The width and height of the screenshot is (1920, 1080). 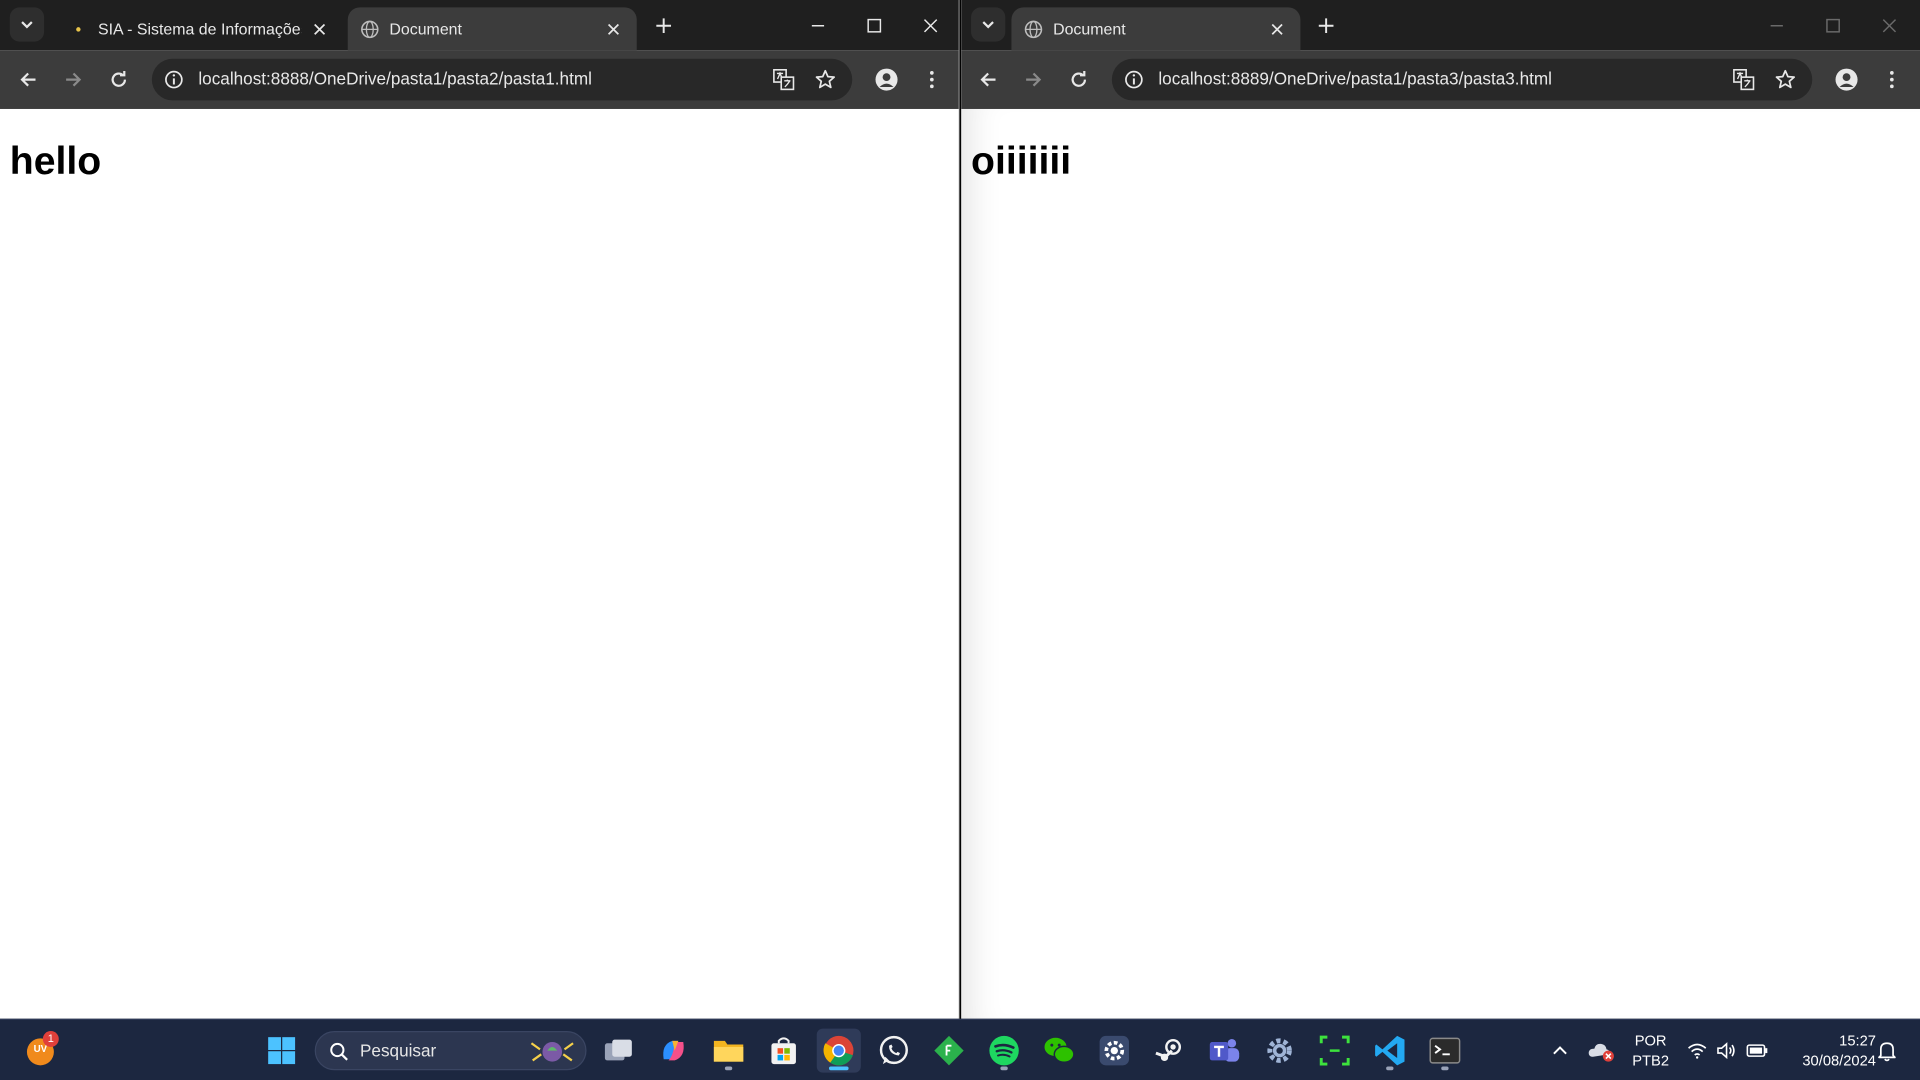 I want to click on chevron-down-icon, so click(x=27, y=25).